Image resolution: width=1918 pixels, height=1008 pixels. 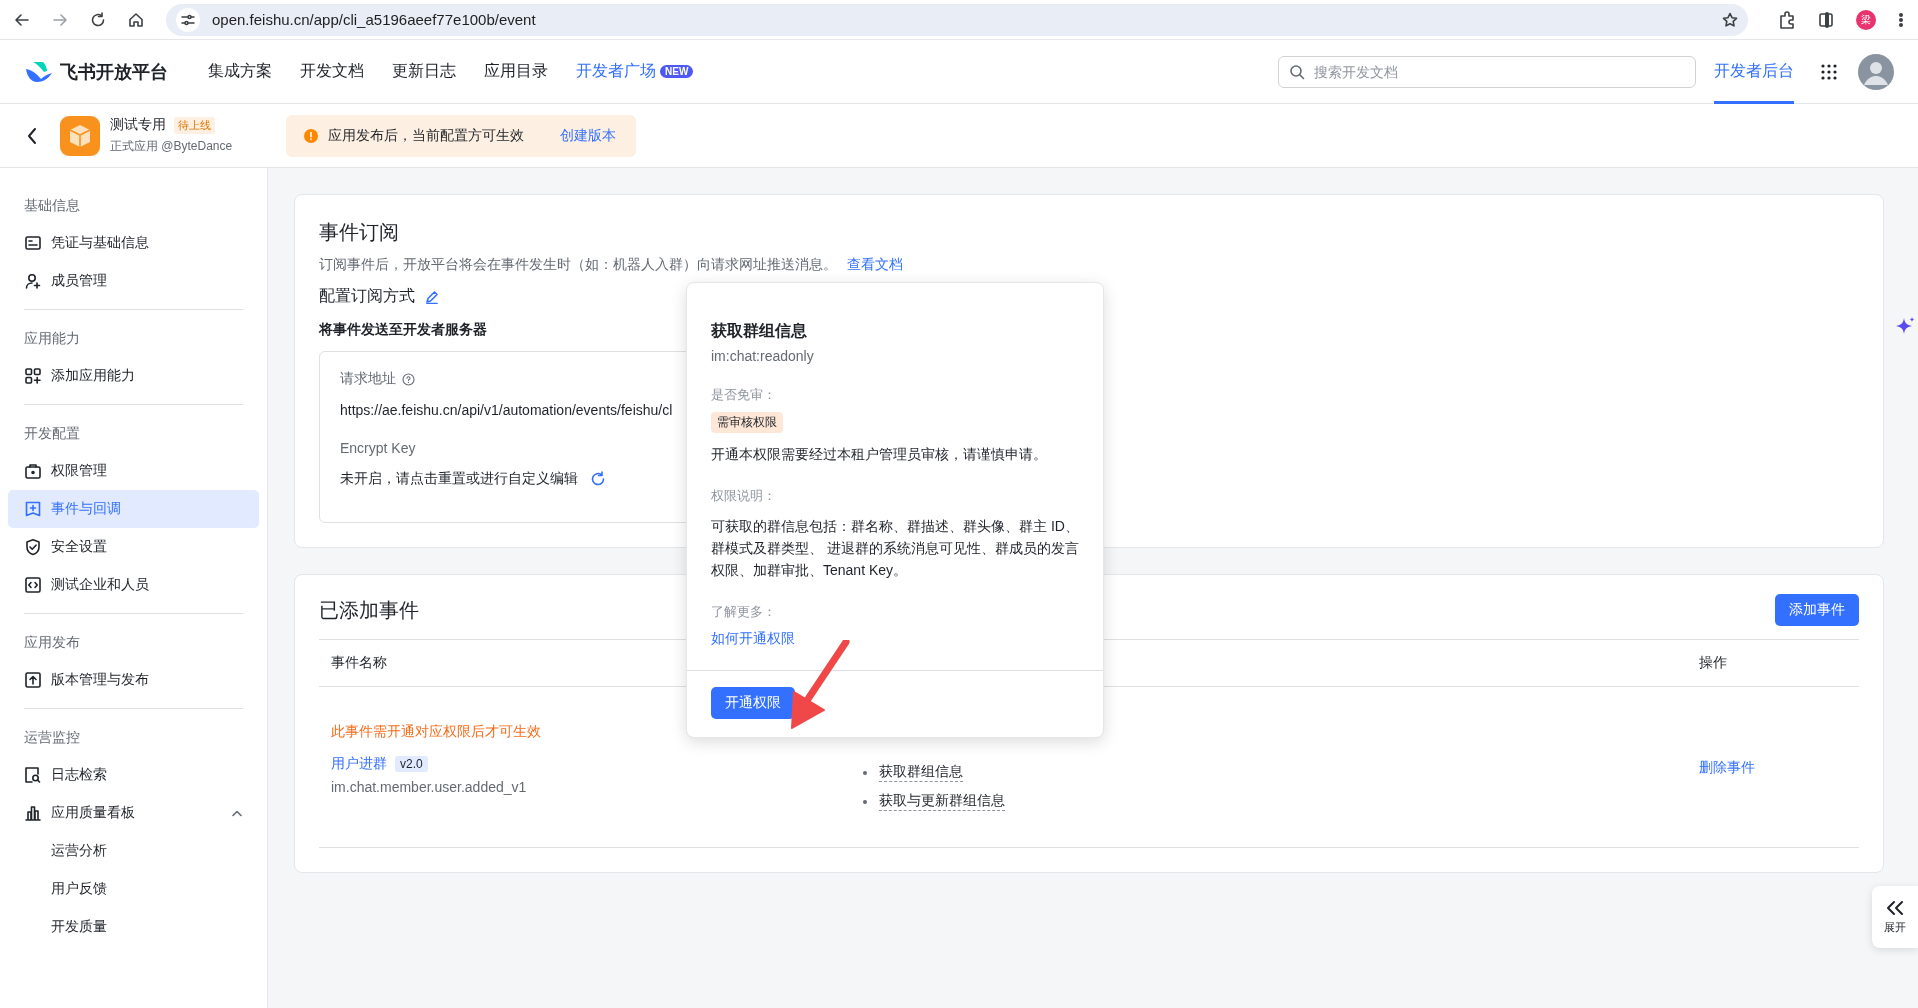 What do you see at coordinates (506, 410) in the screenshot?
I see `field-value: https://ae.feishu.cn/api/v1/automation/events/feishu/cl` at bounding box center [506, 410].